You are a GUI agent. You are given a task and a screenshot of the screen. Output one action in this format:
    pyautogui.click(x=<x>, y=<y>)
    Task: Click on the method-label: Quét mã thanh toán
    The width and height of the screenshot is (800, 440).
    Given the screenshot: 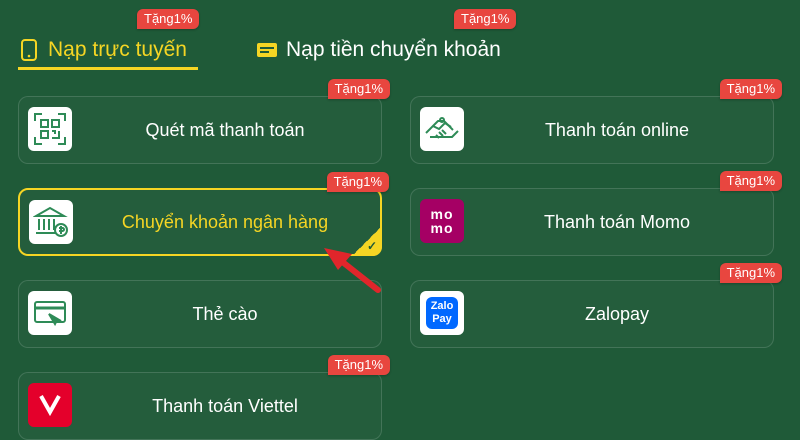 What is the action you would take?
    pyautogui.click(x=225, y=129)
    